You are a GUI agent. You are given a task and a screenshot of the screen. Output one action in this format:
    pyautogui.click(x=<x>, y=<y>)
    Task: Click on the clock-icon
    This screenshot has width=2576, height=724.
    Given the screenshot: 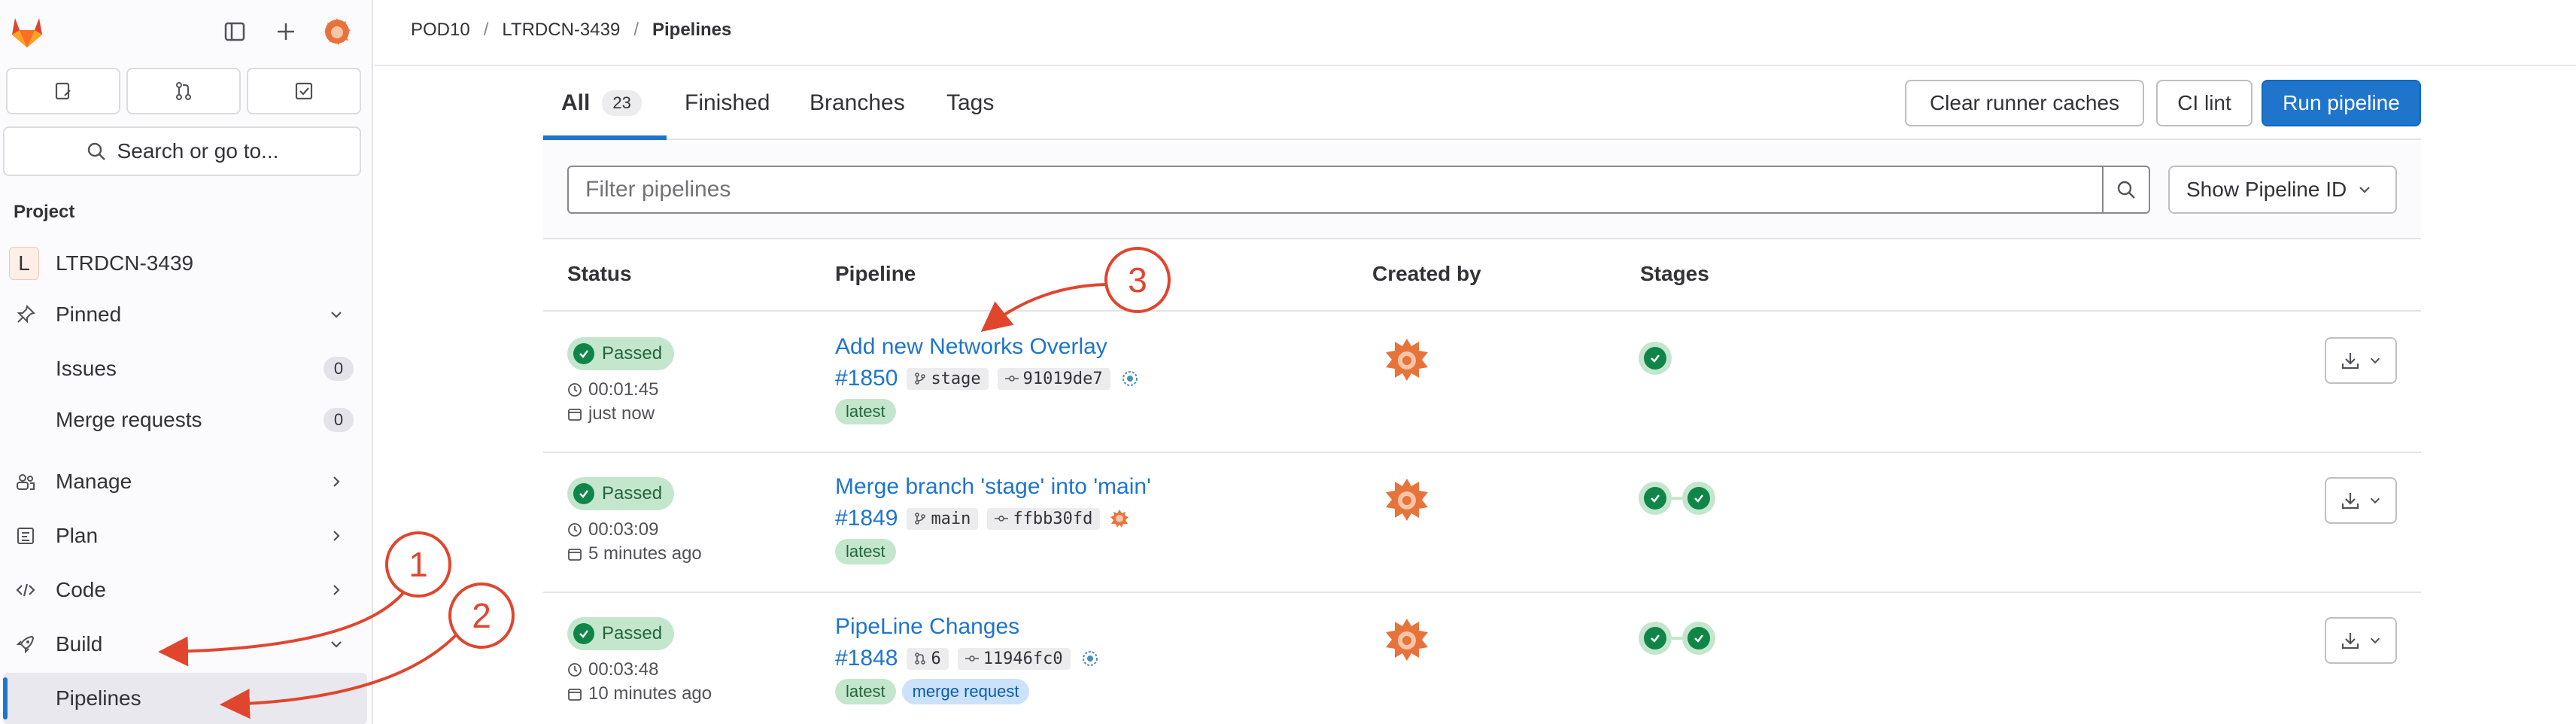 What is the action you would take?
    pyautogui.click(x=575, y=390)
    